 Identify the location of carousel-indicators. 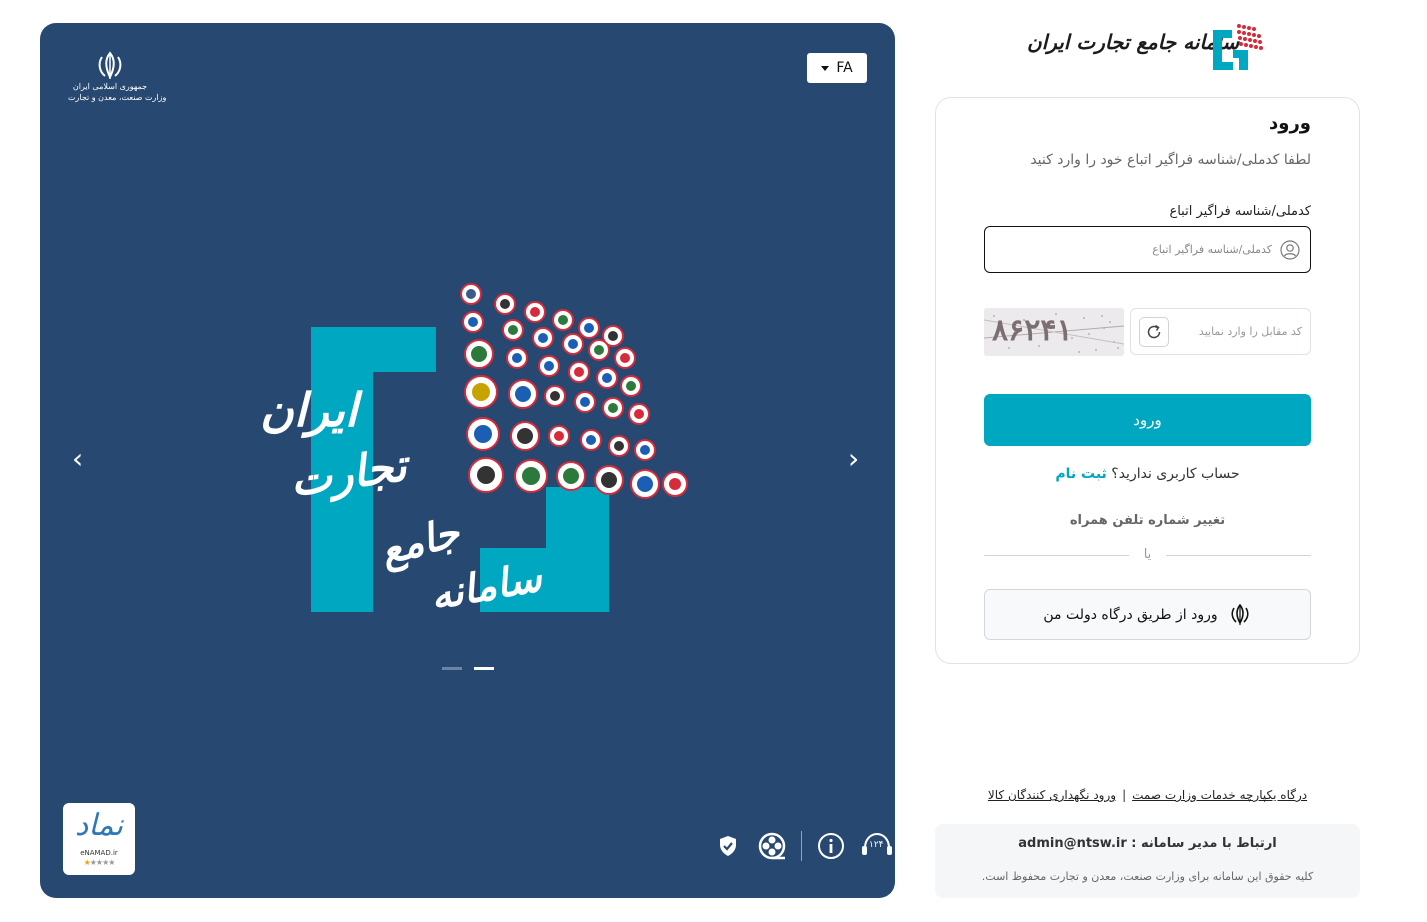
(468, 668).